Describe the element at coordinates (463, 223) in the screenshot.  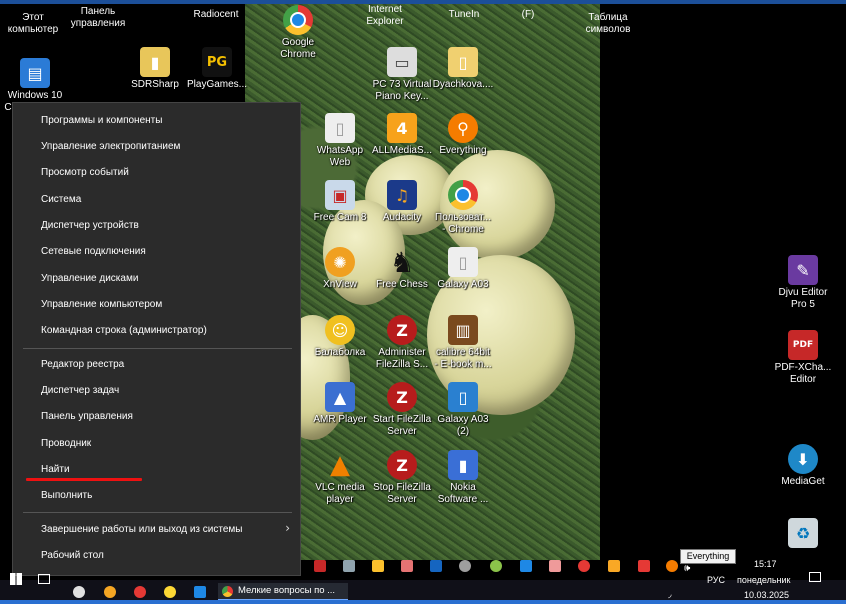
I see `icon-label: Пользоват... - Chrome` at that location.